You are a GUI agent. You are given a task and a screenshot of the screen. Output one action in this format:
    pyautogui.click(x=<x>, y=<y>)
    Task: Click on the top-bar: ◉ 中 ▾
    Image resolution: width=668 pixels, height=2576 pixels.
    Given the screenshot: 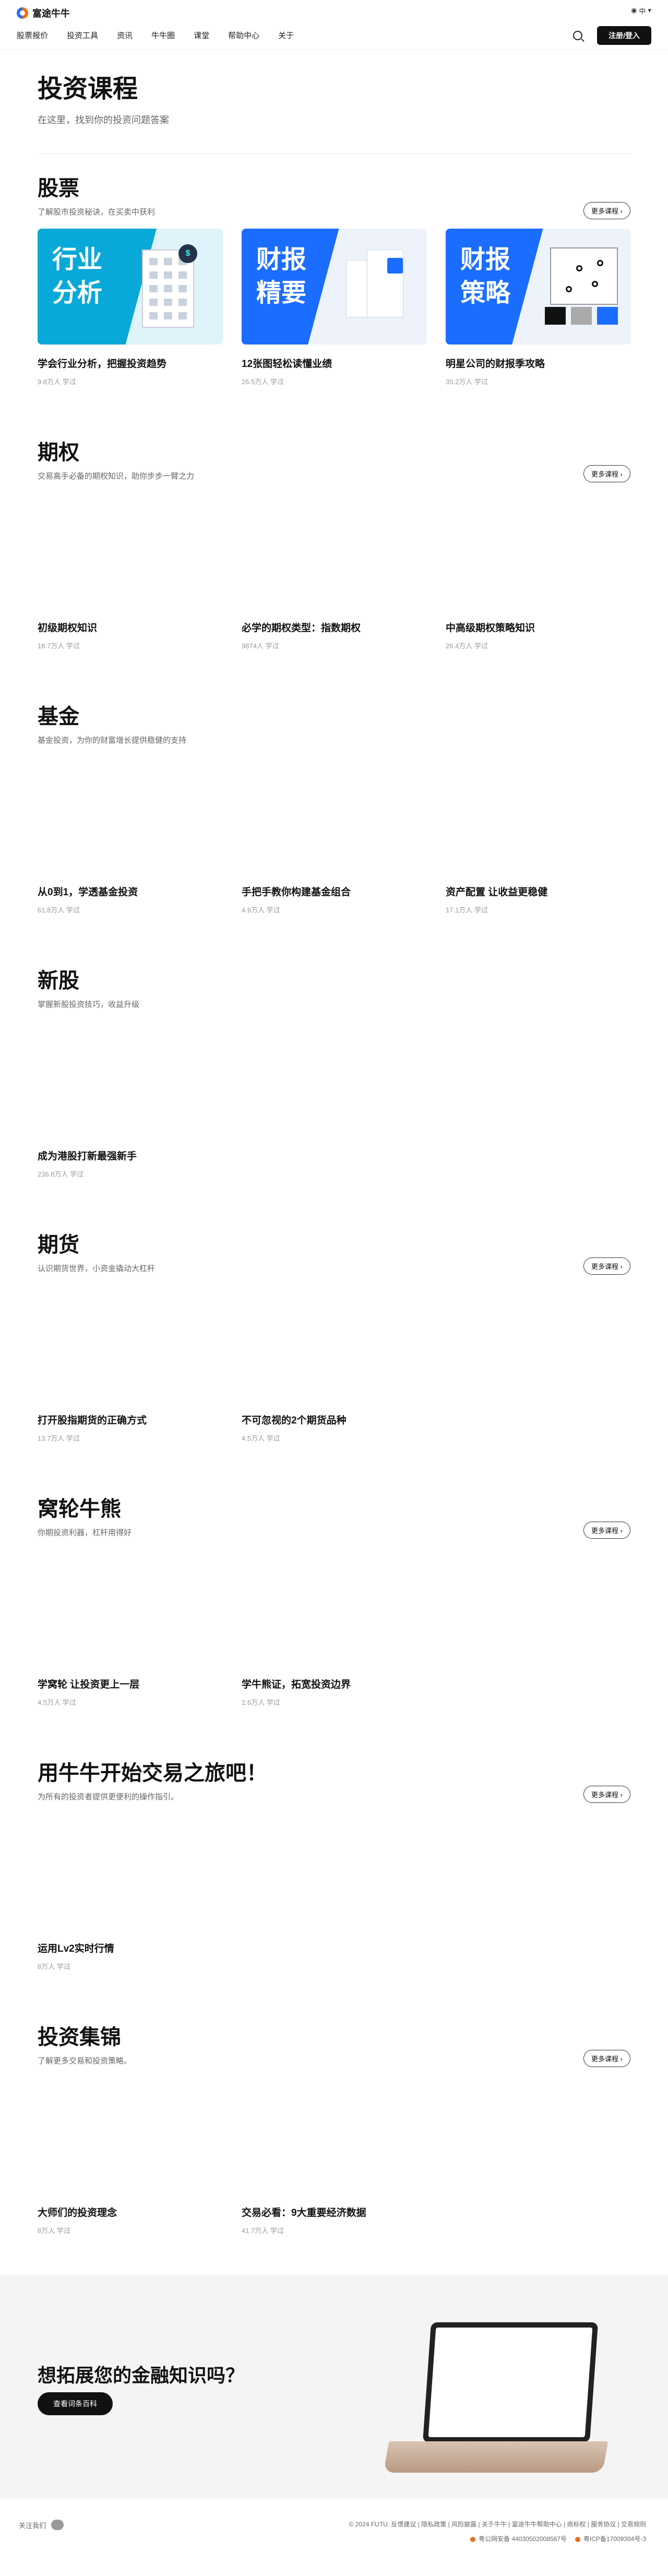 What is the action you would take?
    pyautogui.click(x=334, y=10)
    